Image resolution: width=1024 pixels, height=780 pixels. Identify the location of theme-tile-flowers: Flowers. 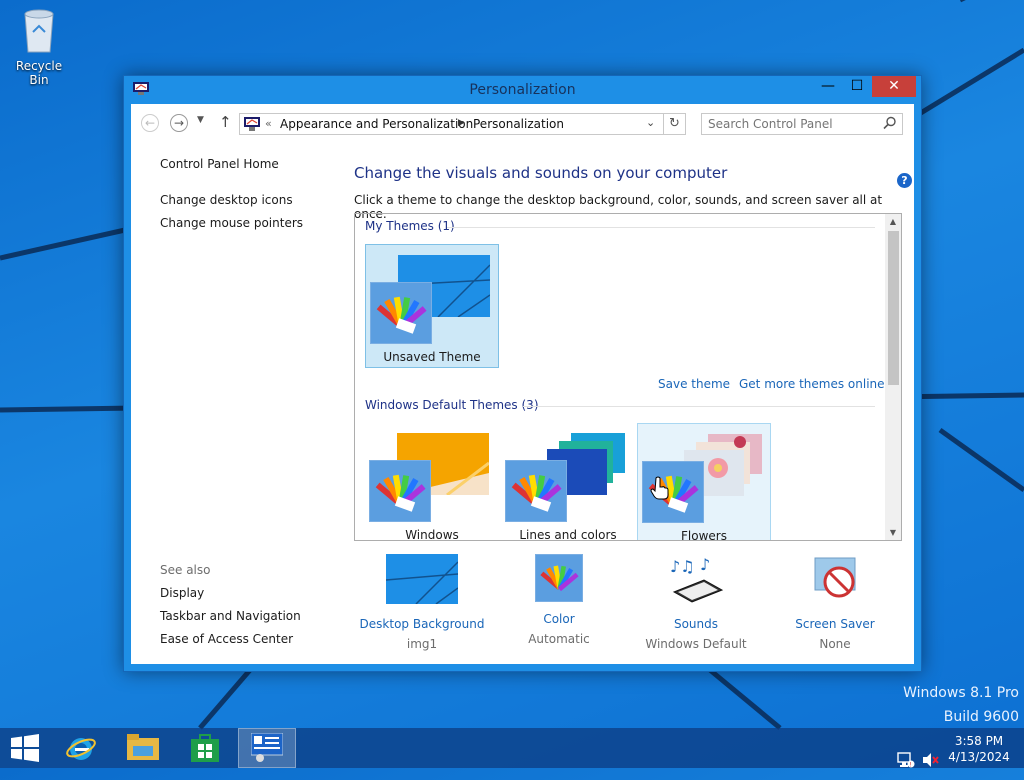
(704, 482).